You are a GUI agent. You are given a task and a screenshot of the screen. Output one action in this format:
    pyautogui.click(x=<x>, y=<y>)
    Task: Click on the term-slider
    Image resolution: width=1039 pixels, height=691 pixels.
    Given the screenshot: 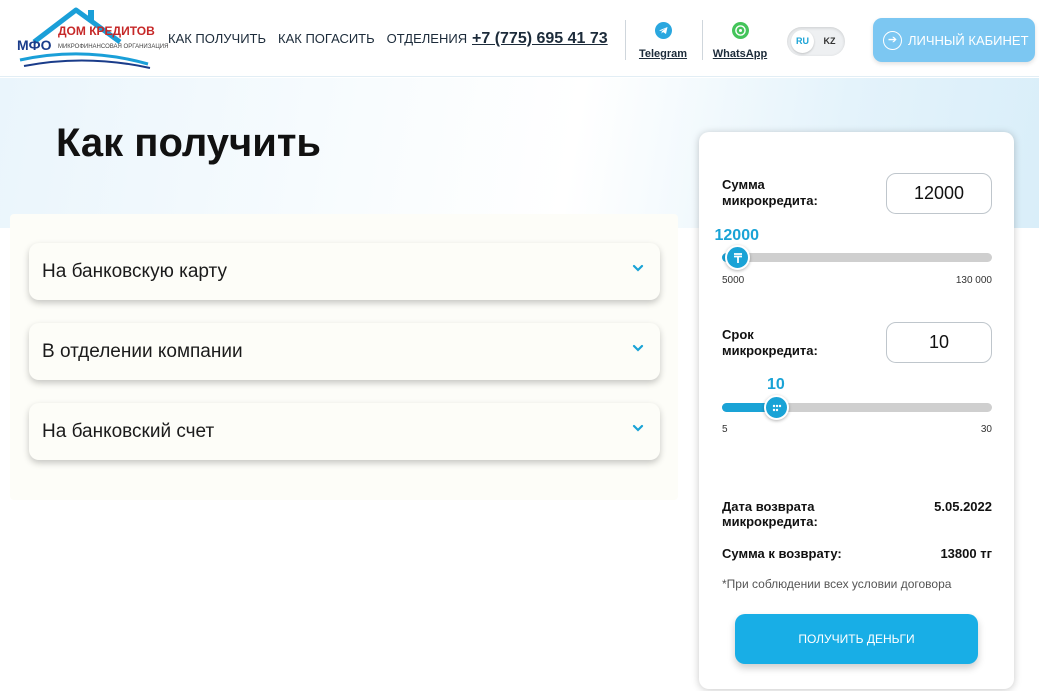 What is the action you would take?
    pyautogui.click(x=857, y=407)
    